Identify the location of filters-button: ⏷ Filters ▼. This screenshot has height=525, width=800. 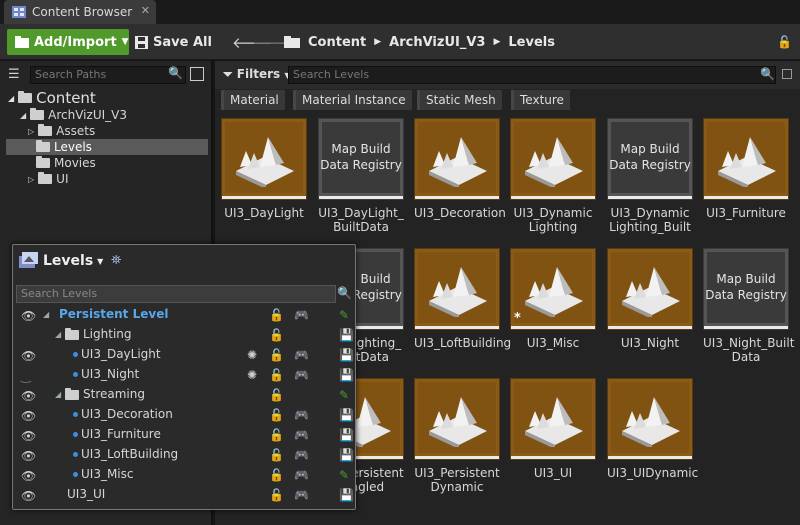
(257, 74).